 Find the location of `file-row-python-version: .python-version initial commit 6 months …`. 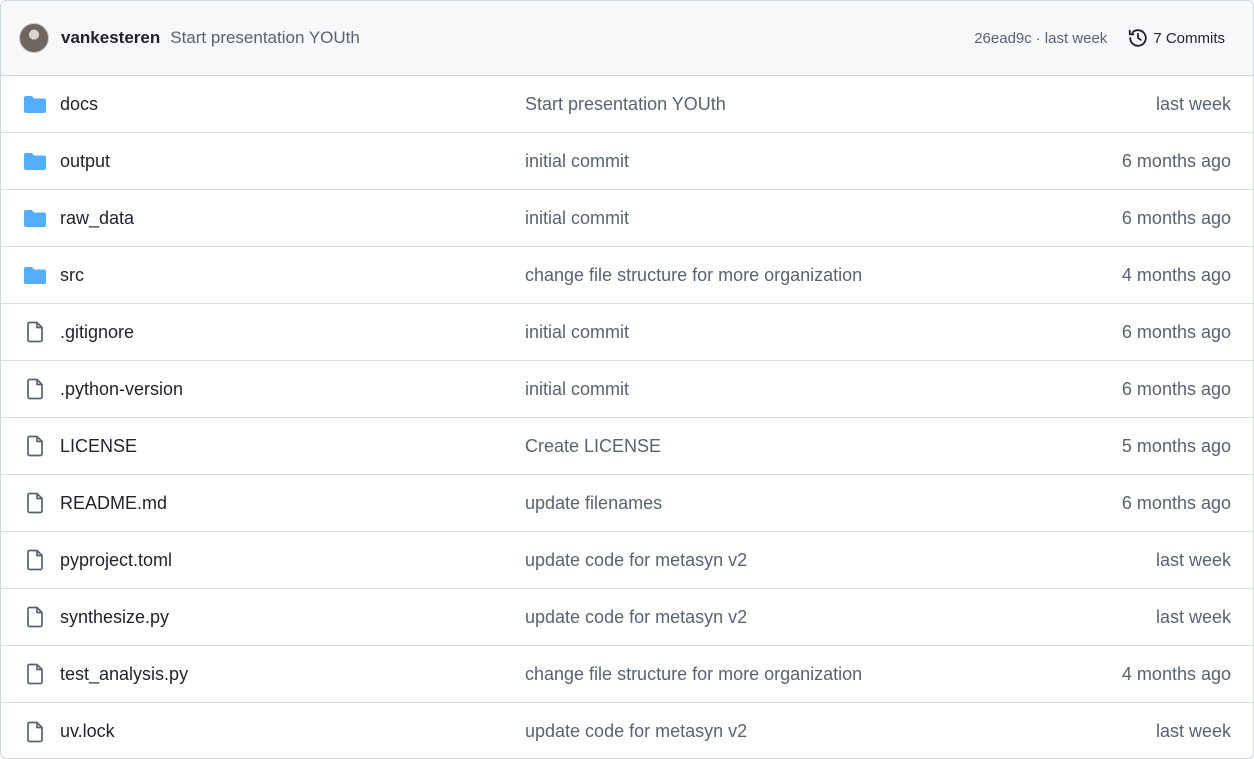

file-row-python-version: .python-version initial commit 6 months … is located at coordinates (627, 389).